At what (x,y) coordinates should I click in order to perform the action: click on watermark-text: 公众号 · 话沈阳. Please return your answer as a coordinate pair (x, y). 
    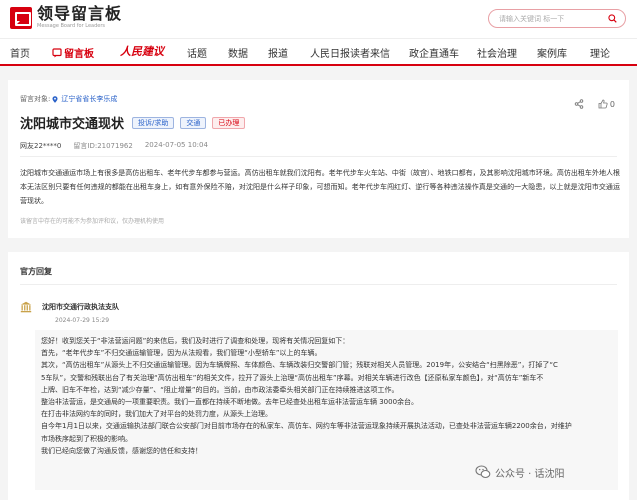
    Looking at the image, I should click on (530, 474).